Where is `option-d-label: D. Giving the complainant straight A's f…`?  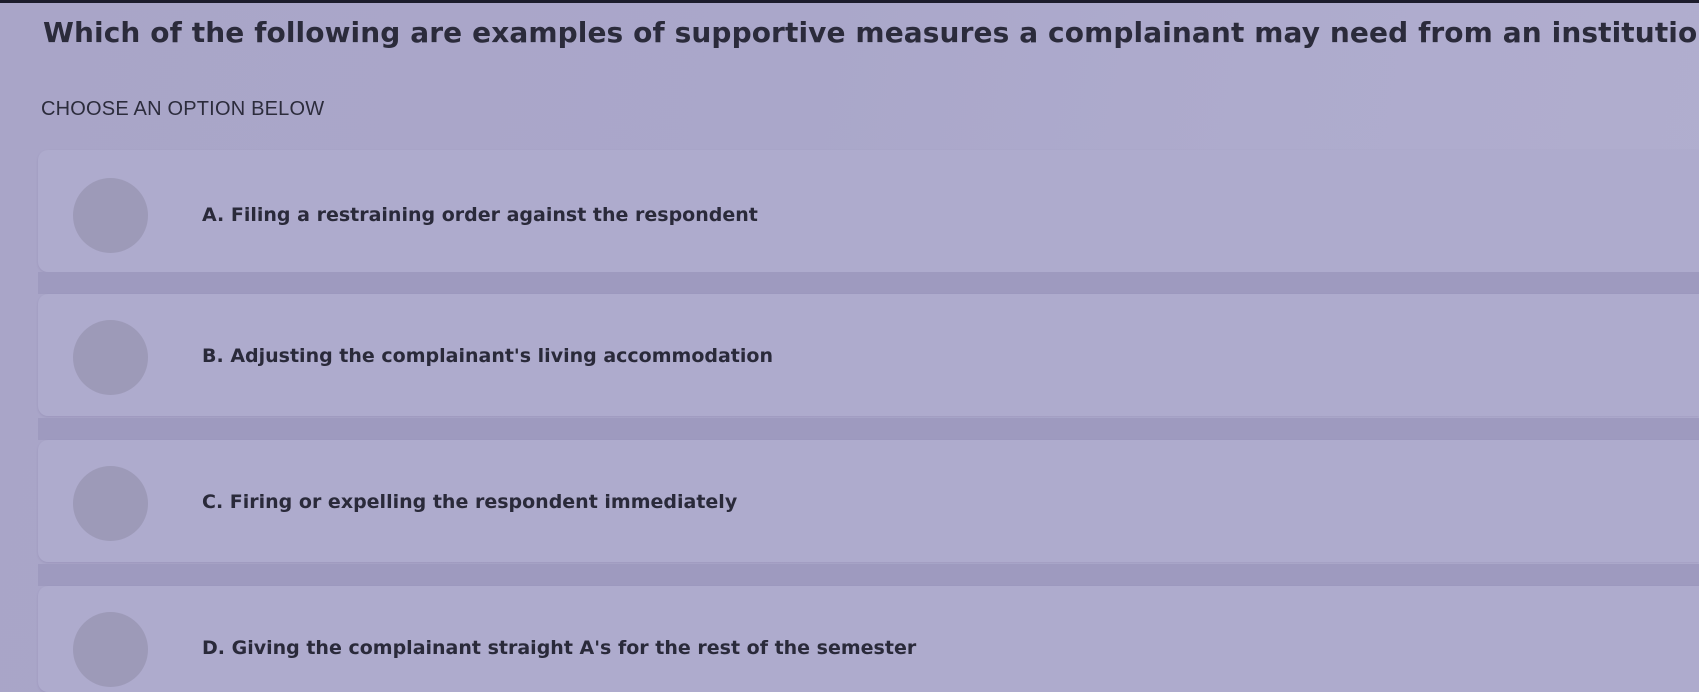
option-d-label: D. Giving the complainant straight A's f… is located at coordinates (559, 648).